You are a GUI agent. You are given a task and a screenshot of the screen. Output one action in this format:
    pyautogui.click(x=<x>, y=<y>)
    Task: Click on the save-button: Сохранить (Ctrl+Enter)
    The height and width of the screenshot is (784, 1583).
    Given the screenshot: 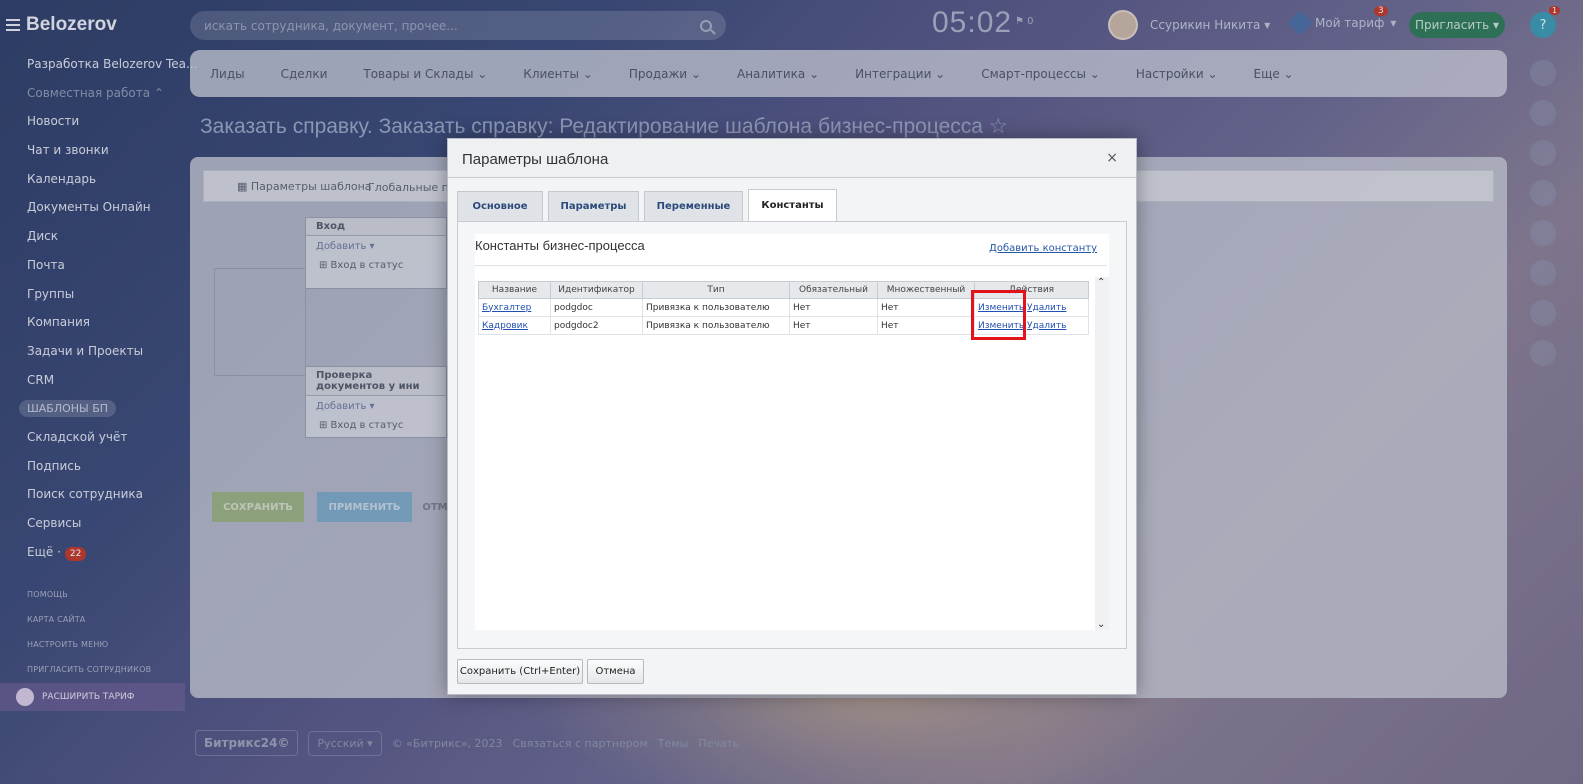 What is the action you would take?
    pyautogui.click(x=520, y=671)
    